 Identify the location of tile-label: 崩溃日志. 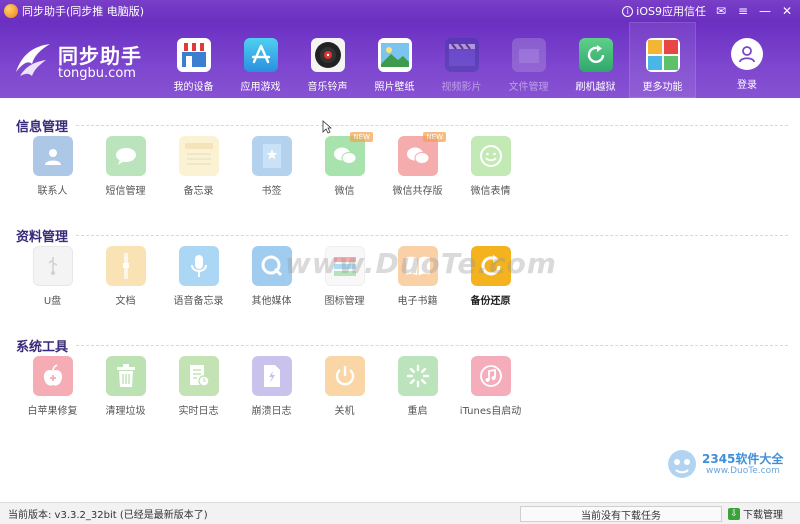
(271, 411).